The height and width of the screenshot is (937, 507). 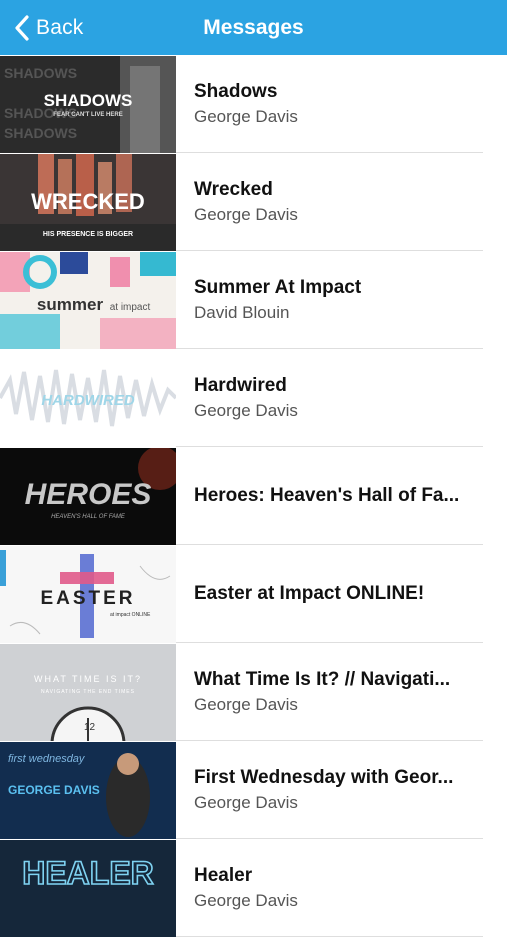 I want to click on message-title: Wrecked, so click(x=233, y=189).